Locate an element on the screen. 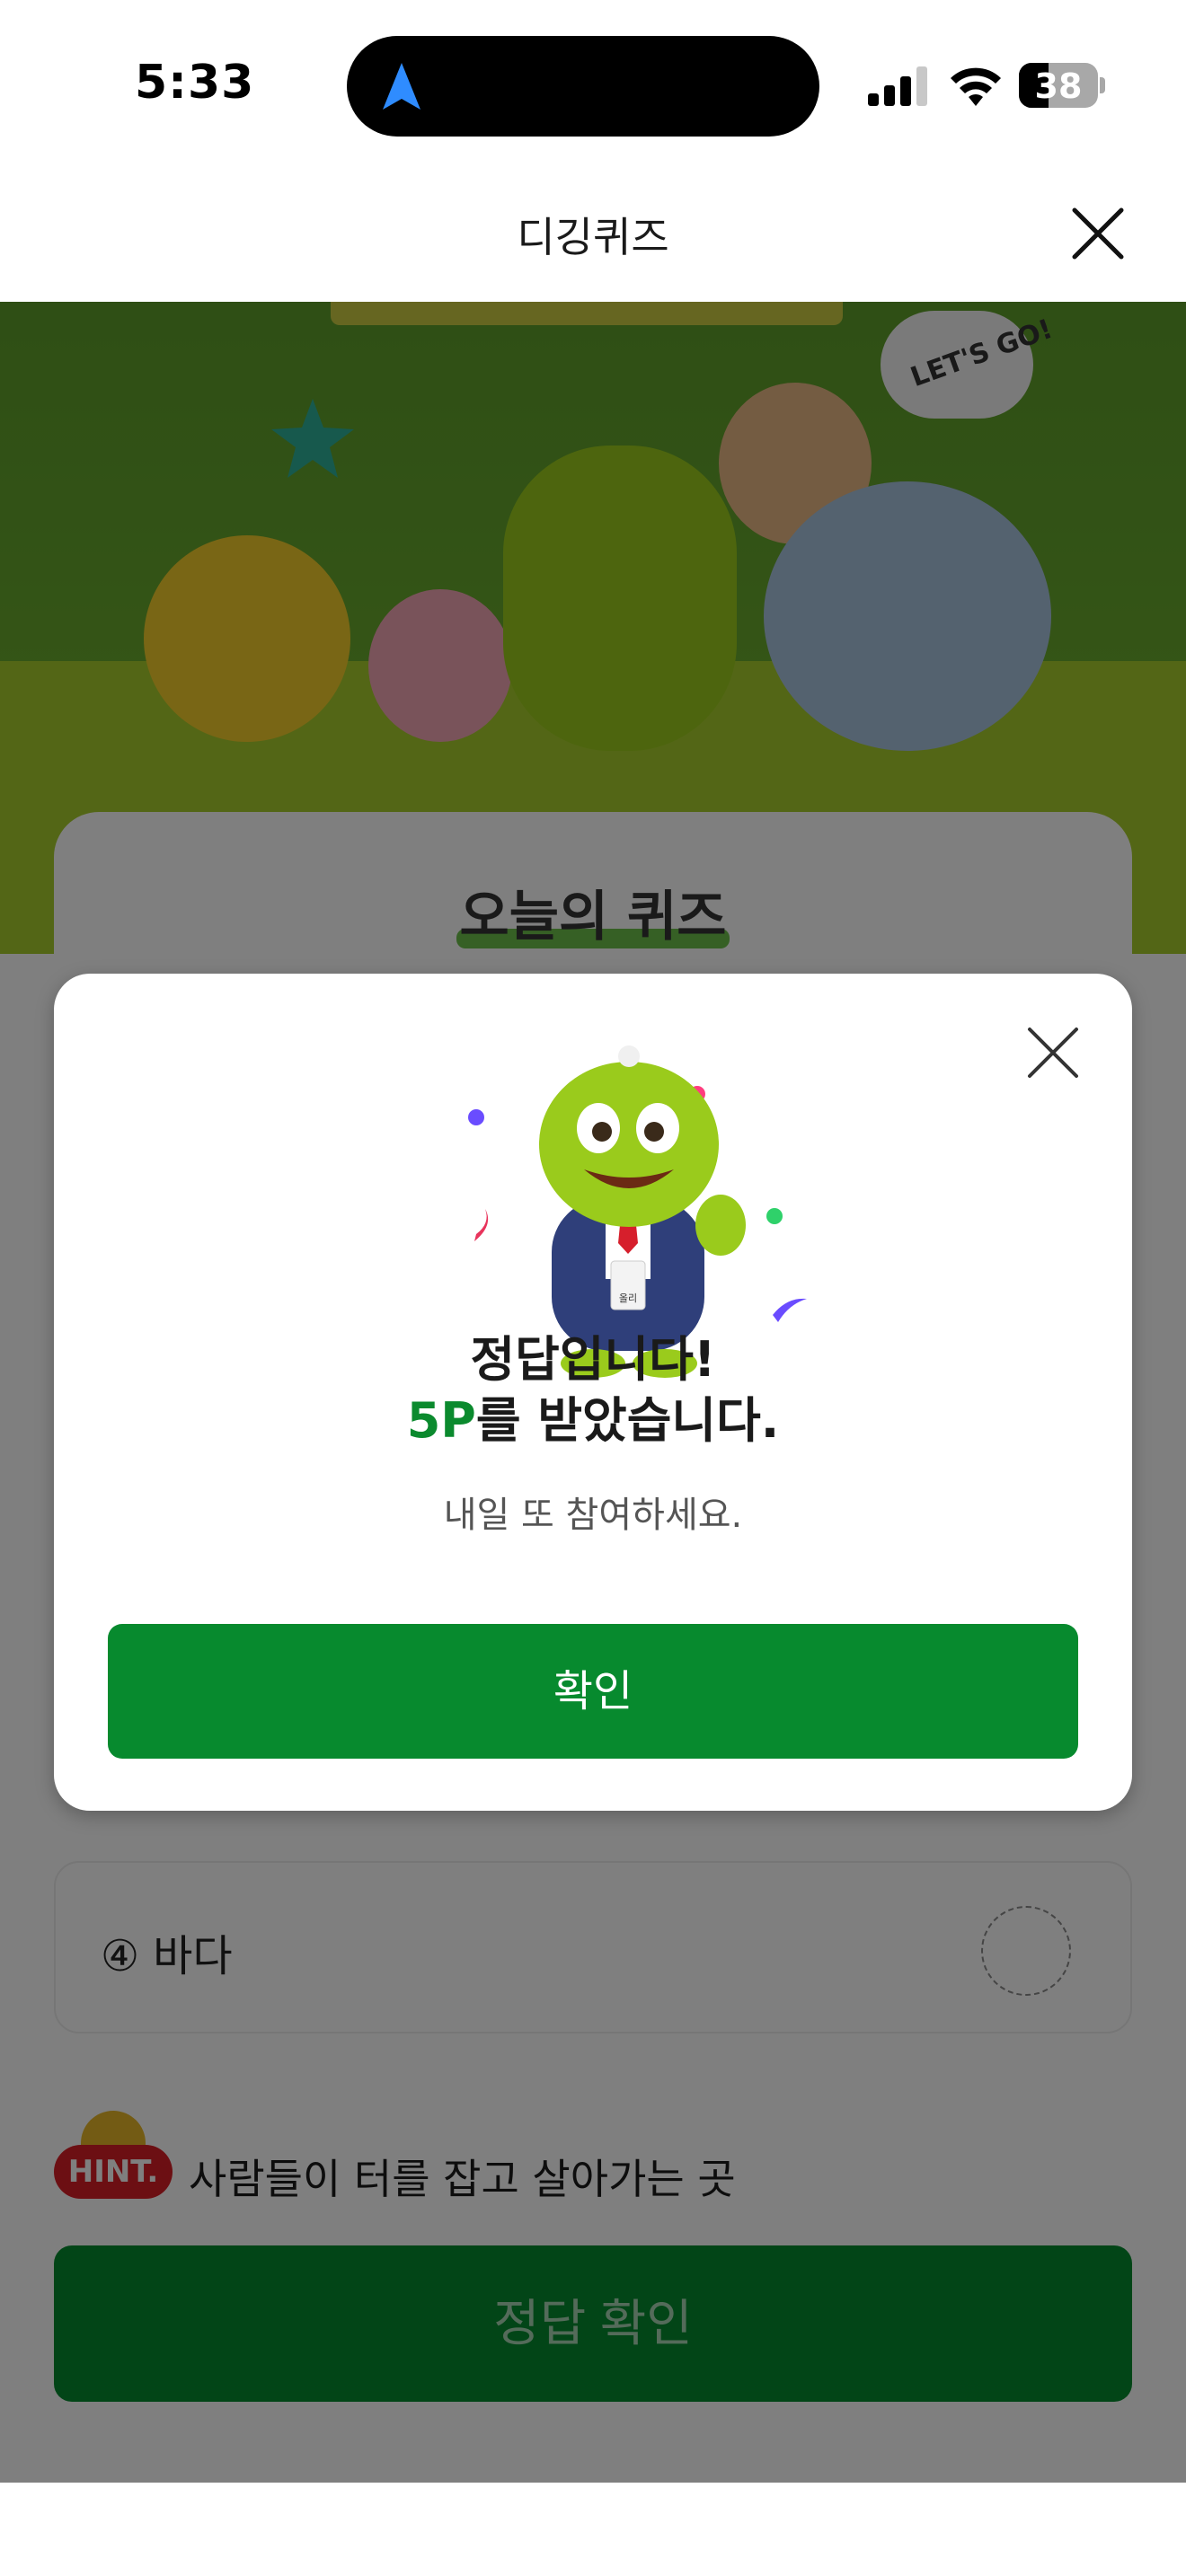 The width and height of the screenshot is (1186, 2576). location-arrow-icon is located at coordinates (401, 86).